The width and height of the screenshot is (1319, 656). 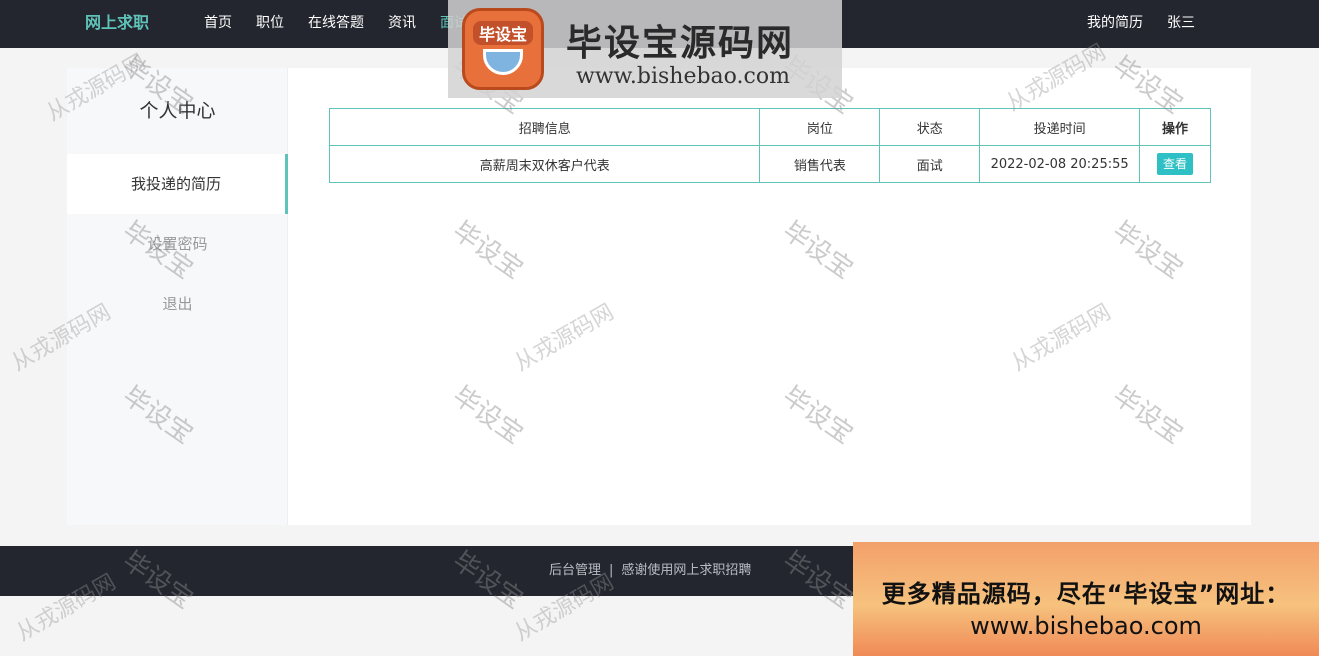 I want to click on cell-job-info: 高薪周末双休客户代表, so click(x=544, y=164).